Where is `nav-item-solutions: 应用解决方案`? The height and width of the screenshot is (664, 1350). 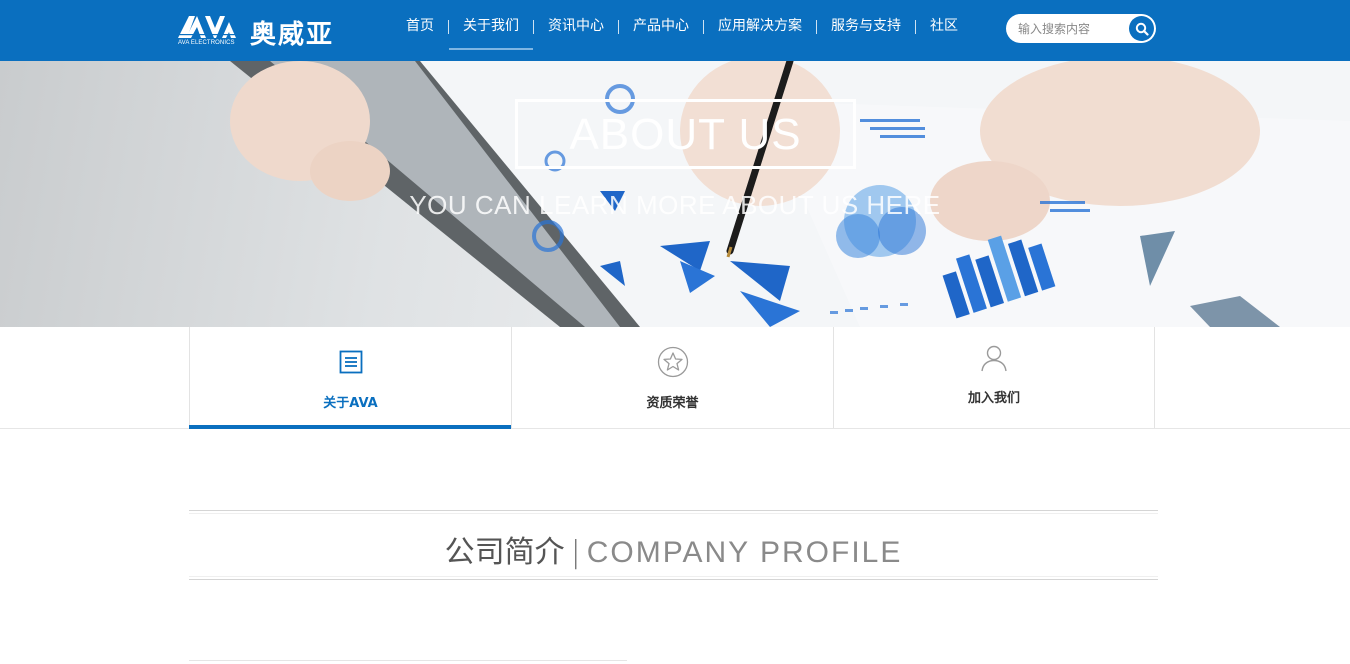 nav-item-solutions: 应用解决方案 is located at coordinates (760, 30).